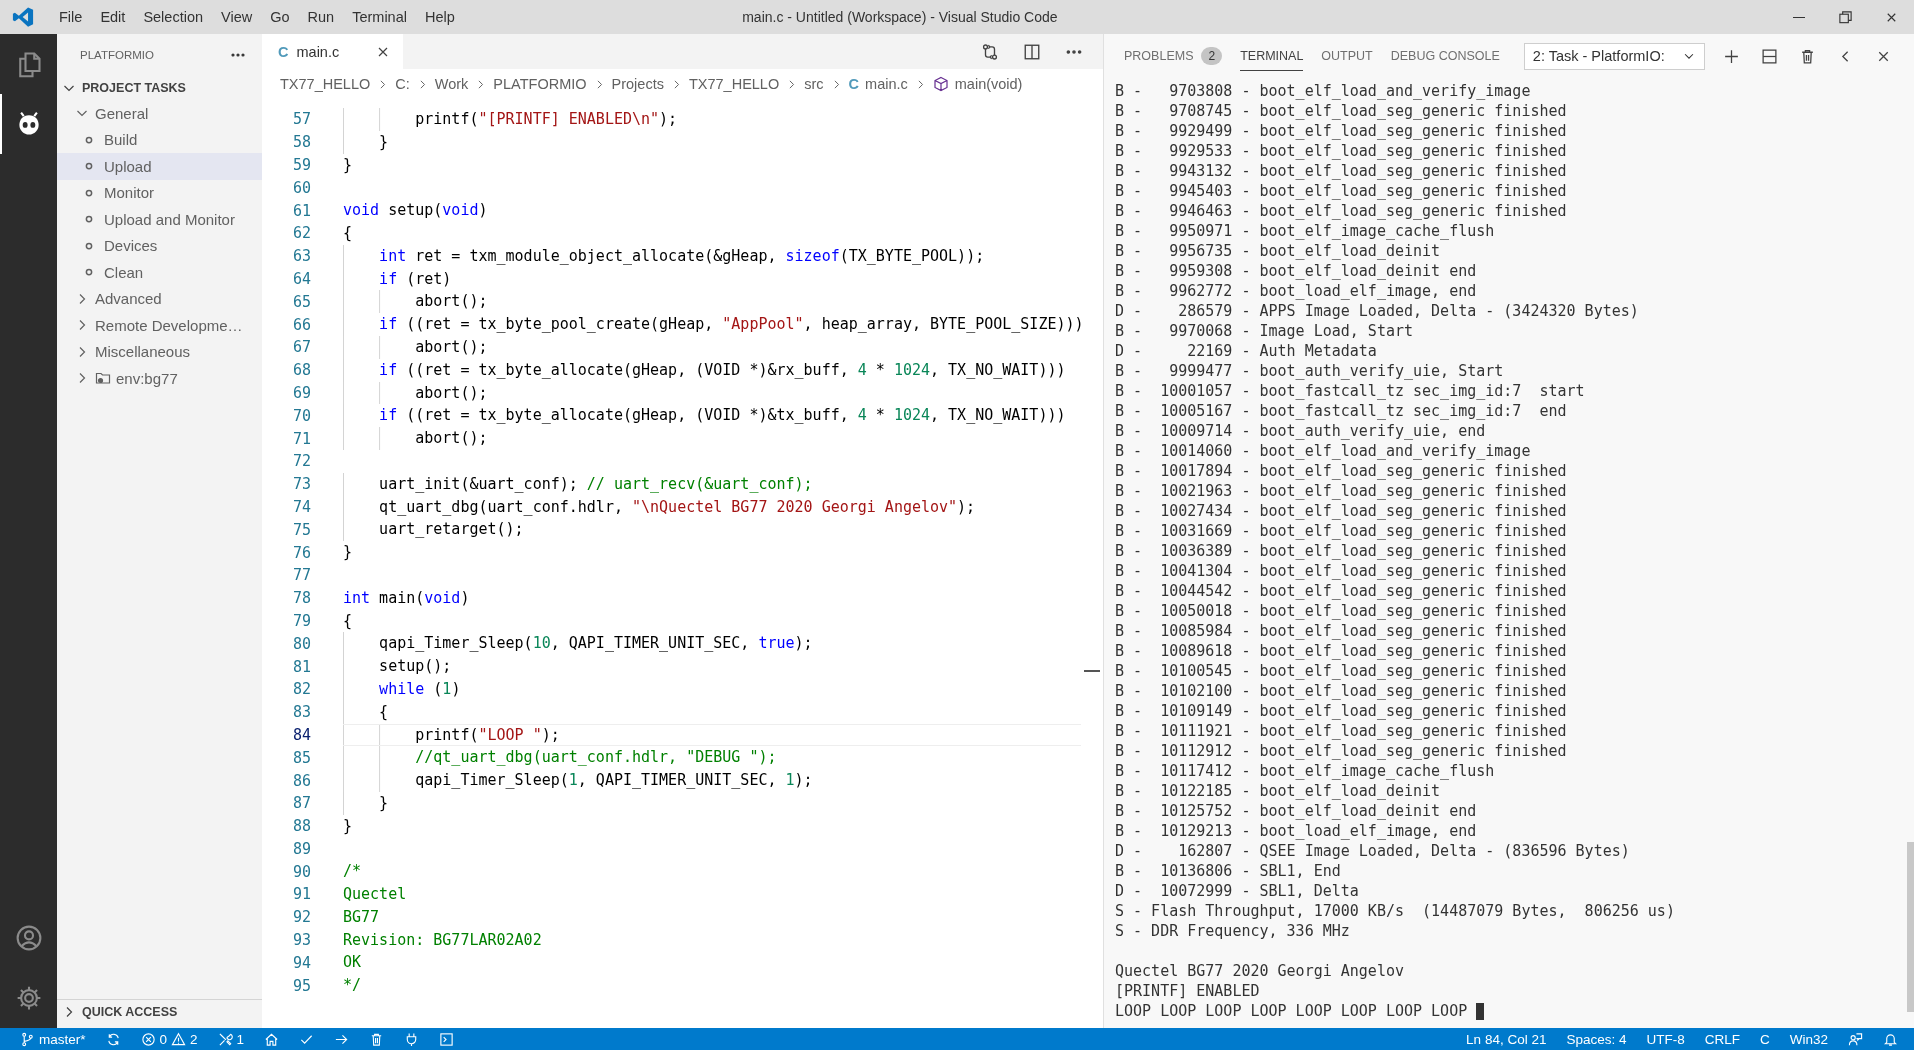 This screenshot has height=1050, width=1914. What do you see at coordinates (159, 88) in the screenshot?
I see `section-header: PROJECT TASKS` at bounding box center [159, 88].